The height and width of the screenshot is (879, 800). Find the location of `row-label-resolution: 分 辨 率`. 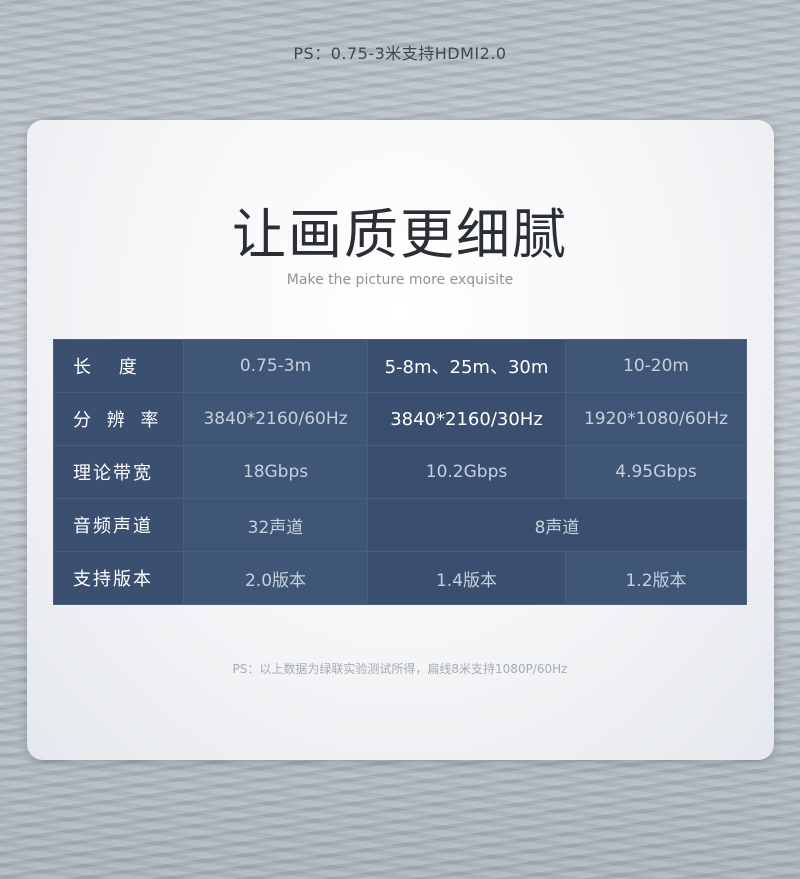

row-label-resolution: 分 辨 率 is located at coordinates (118, 419).